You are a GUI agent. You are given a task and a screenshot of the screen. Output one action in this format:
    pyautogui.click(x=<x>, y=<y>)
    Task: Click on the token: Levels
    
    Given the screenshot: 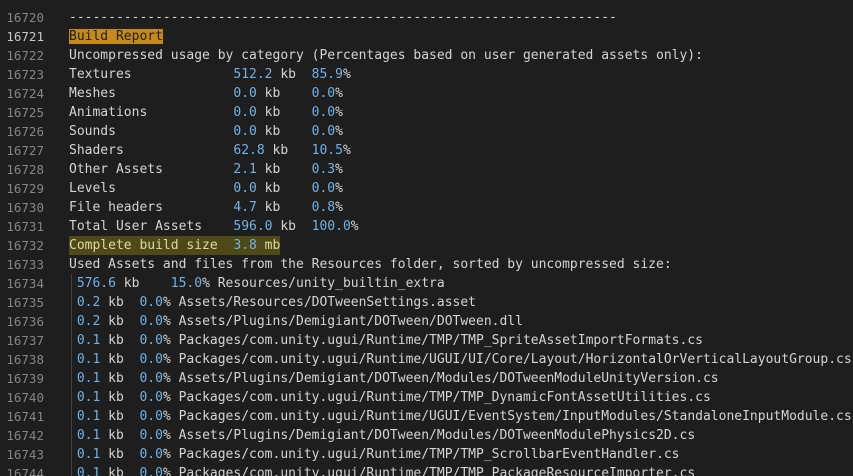 What is the action you would take?
    pyautogui.click(x=151, y=188)
    